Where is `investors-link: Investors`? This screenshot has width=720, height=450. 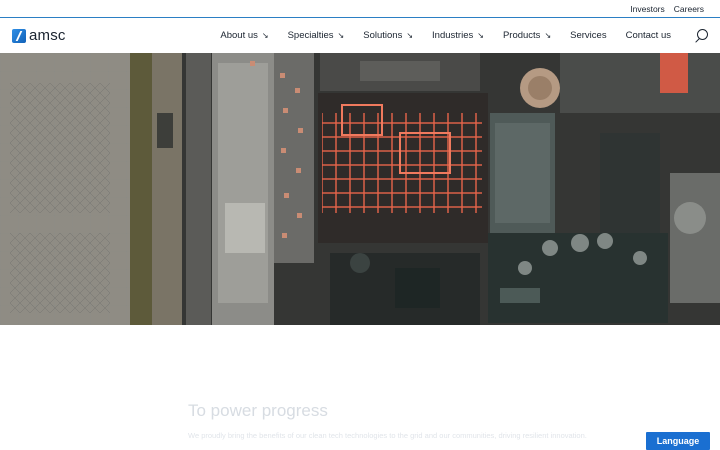
investors-link: Investors is located at coordinates (647, 9).